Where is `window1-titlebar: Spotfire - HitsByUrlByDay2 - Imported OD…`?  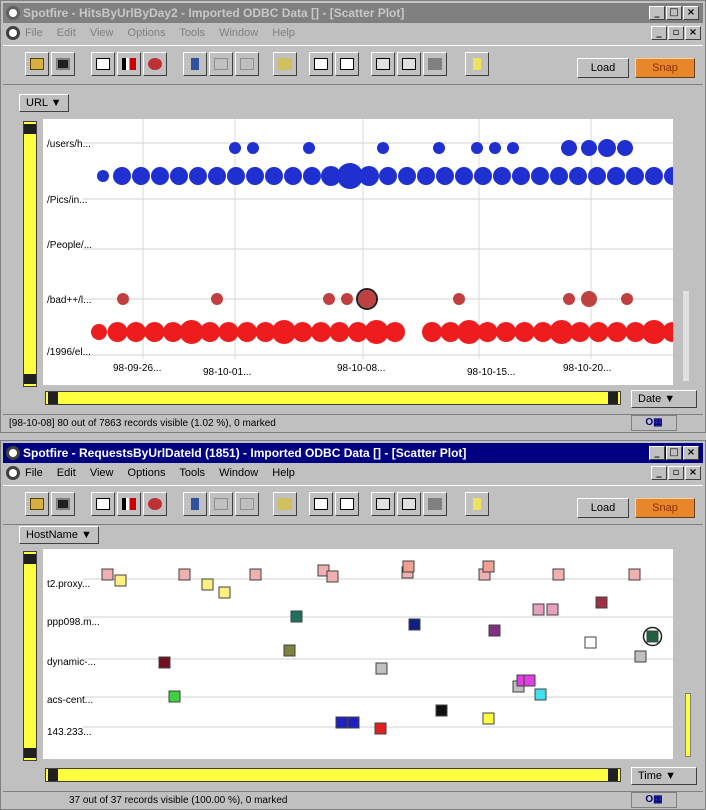
window1-titlebar: Spotfire - HitsByUrlByDay2 - Imported OD… is located at coordinates (353, 13).